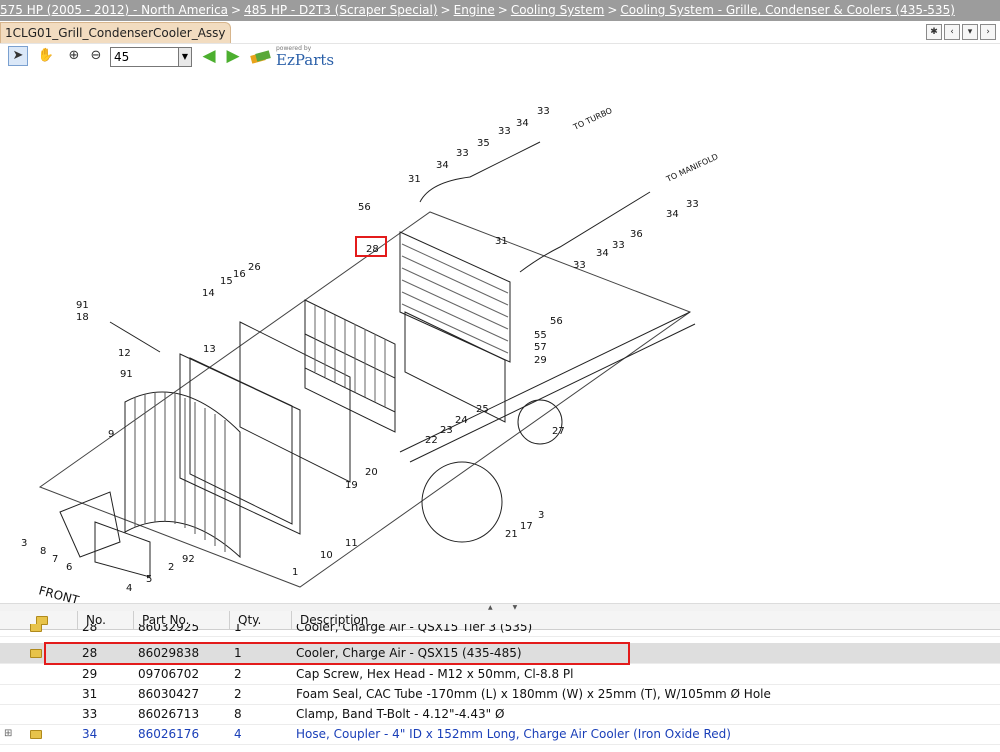  I want to click on callout: 10, so click(326, 555).